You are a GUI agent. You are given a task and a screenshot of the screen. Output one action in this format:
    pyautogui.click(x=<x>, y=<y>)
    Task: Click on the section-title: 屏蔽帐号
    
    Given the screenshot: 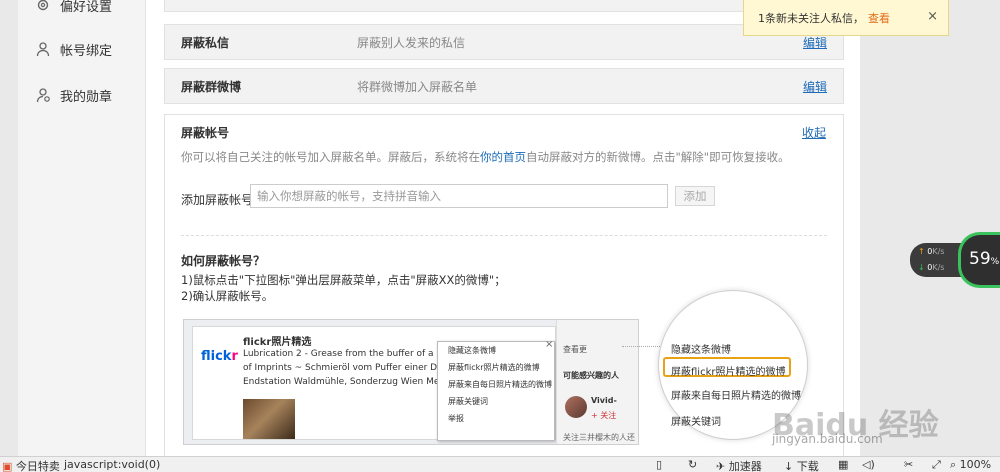 What is the action you would take?
    pyautogui.click(x=205, y=133)
    